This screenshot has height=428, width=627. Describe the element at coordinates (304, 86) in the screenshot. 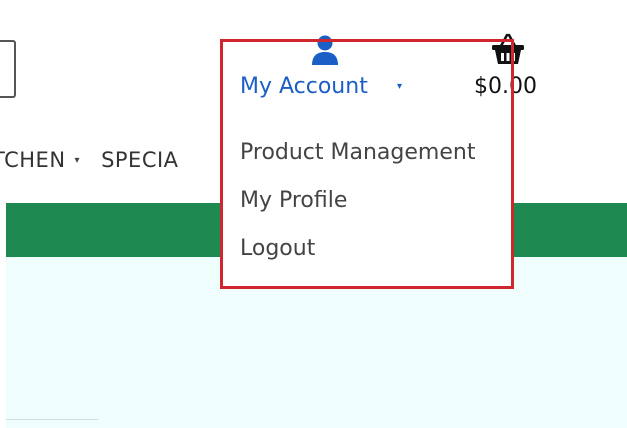

I see `my-account-label: My Account` at that location.